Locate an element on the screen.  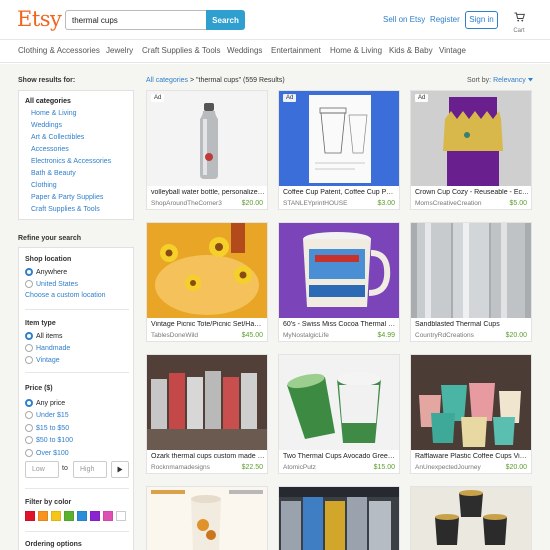
category-item: Electronics & Accessories is located at coordinates (71, 161).